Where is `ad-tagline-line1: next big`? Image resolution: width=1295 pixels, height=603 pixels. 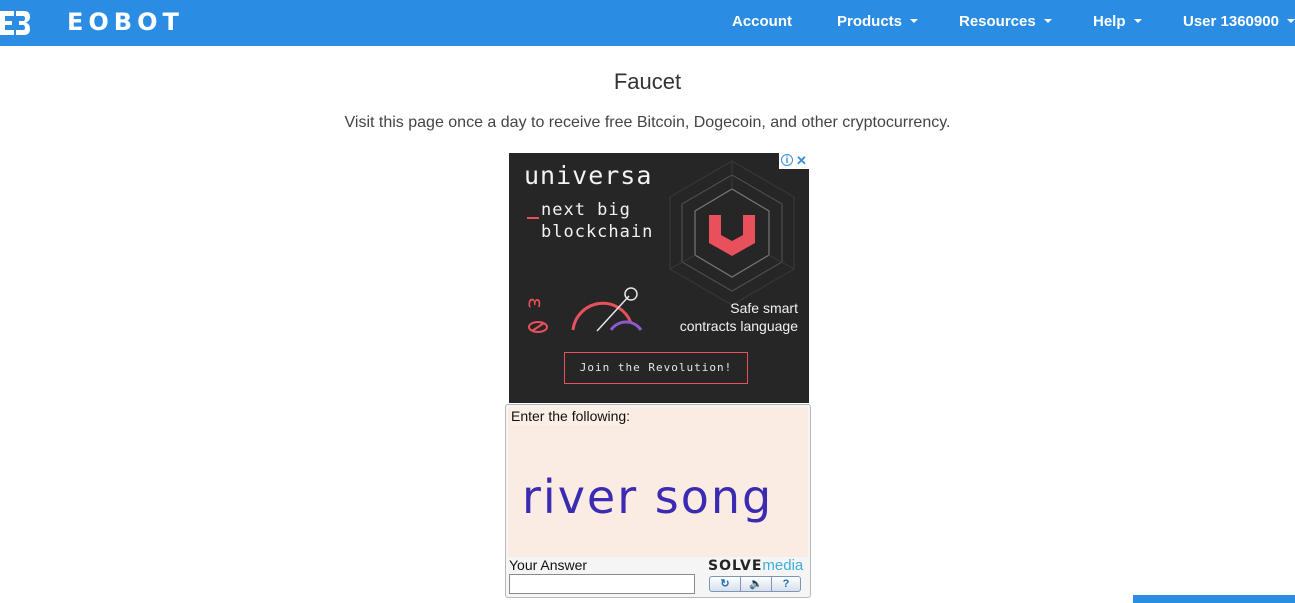 ad-tagline-line1: next big is located at coordinates (586, 210).